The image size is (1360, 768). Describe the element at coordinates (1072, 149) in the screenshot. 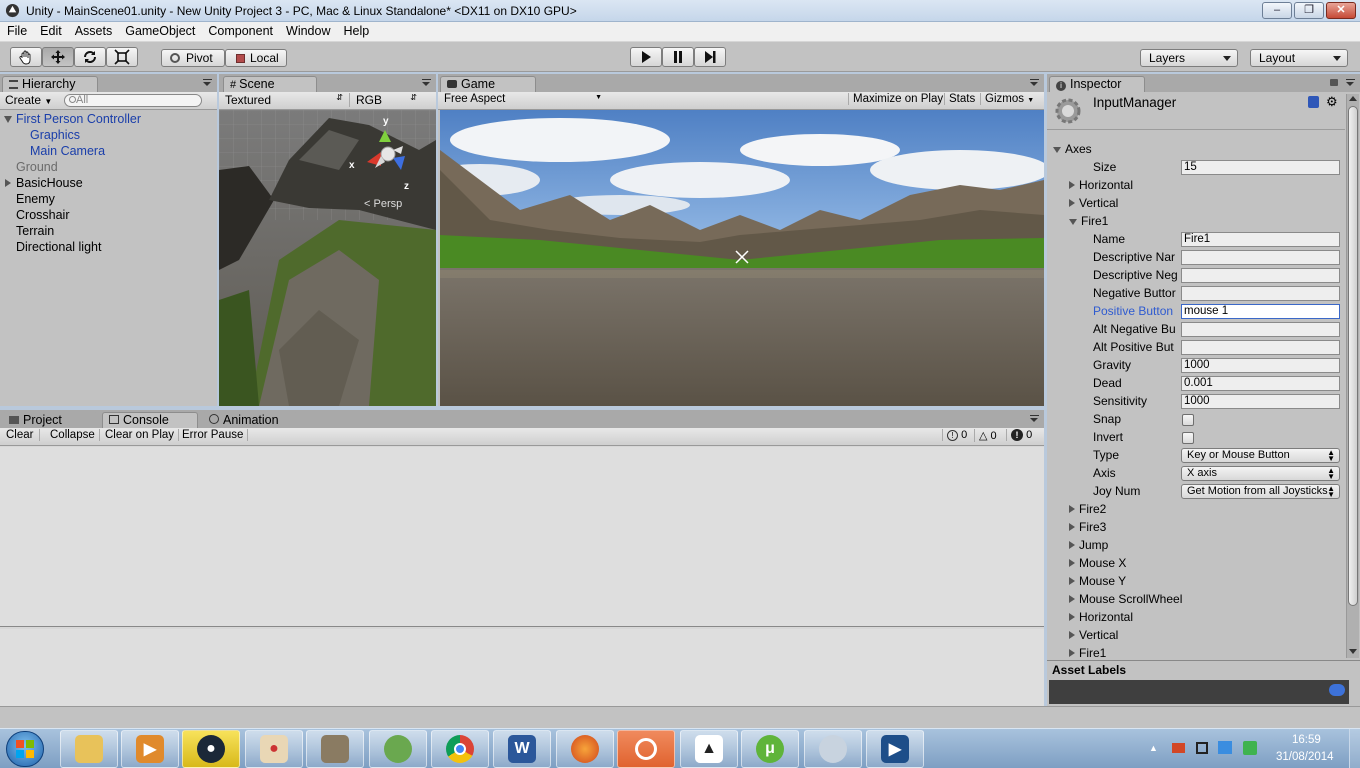

I see `axes-foldout: Axes` at that location.